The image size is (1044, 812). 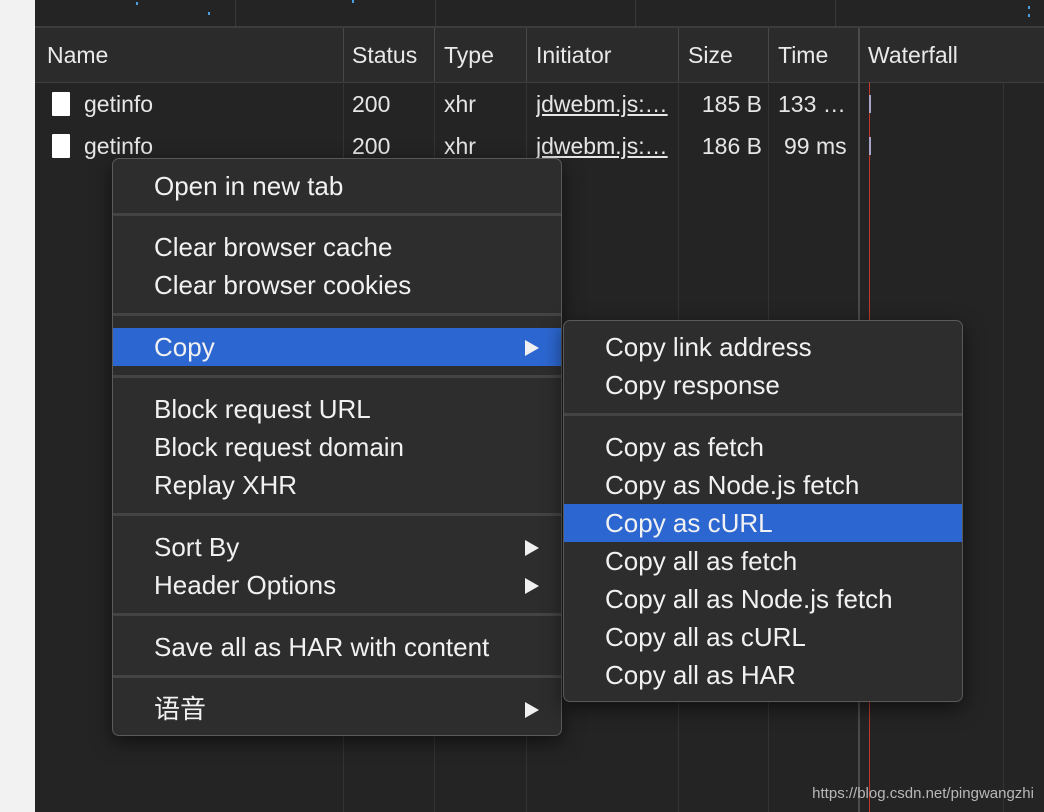 What do you see at coordinates (337, 485) in the screenshot?
I see `menu-item-replay-xhr: Replay XHR` at bounding box center [337, 485].